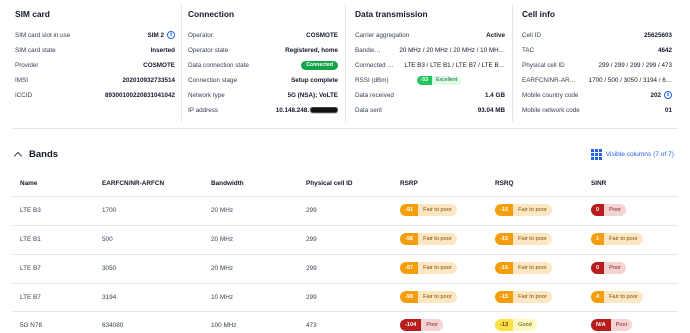  What do you see at coordinates (30, 210) in the screenshot?
I see `band-name: LTE B3` at bounding box center [30, 210].